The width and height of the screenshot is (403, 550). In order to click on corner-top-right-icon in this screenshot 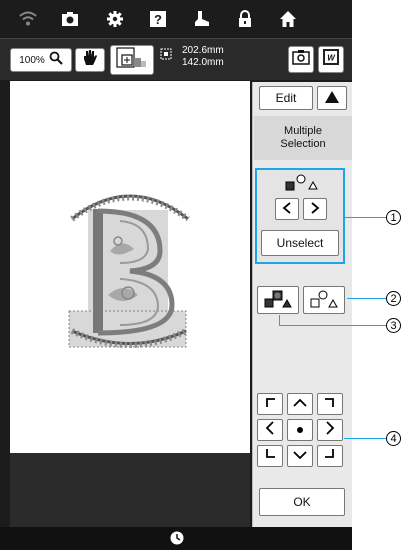, I will do `click(330, 404)`.